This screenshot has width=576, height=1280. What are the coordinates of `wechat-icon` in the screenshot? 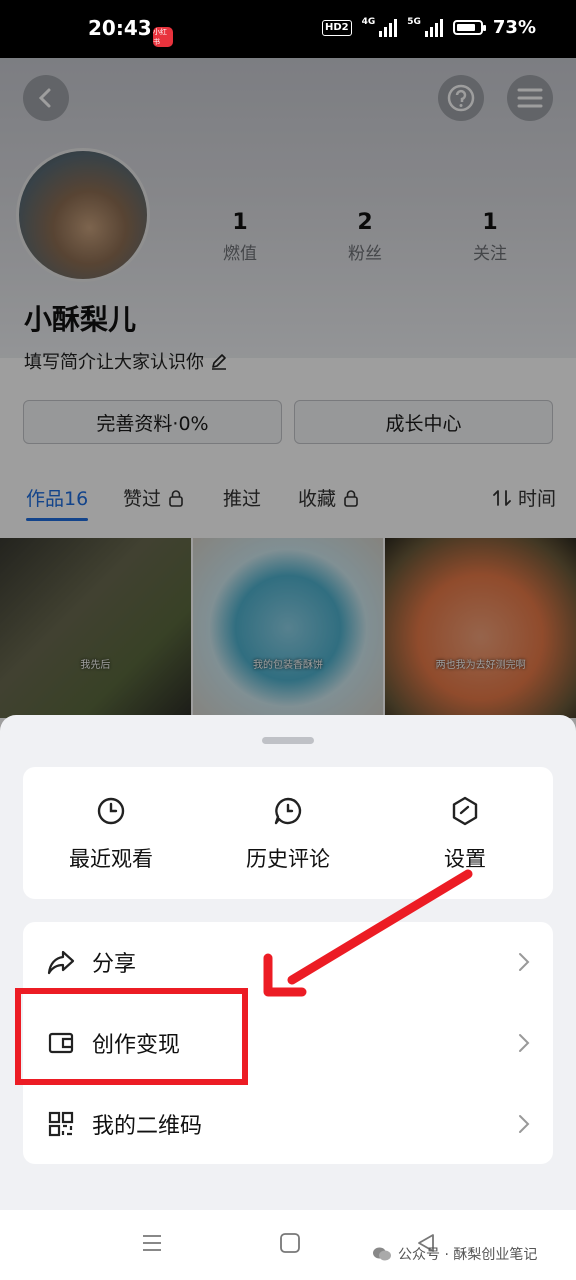 It's located at (382, 1254).